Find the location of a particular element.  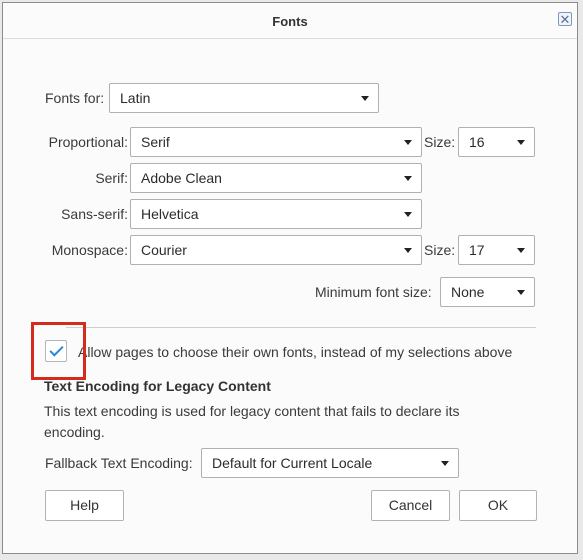

fonts-for-label: Fonts for: is located at coordinates (75, 98).